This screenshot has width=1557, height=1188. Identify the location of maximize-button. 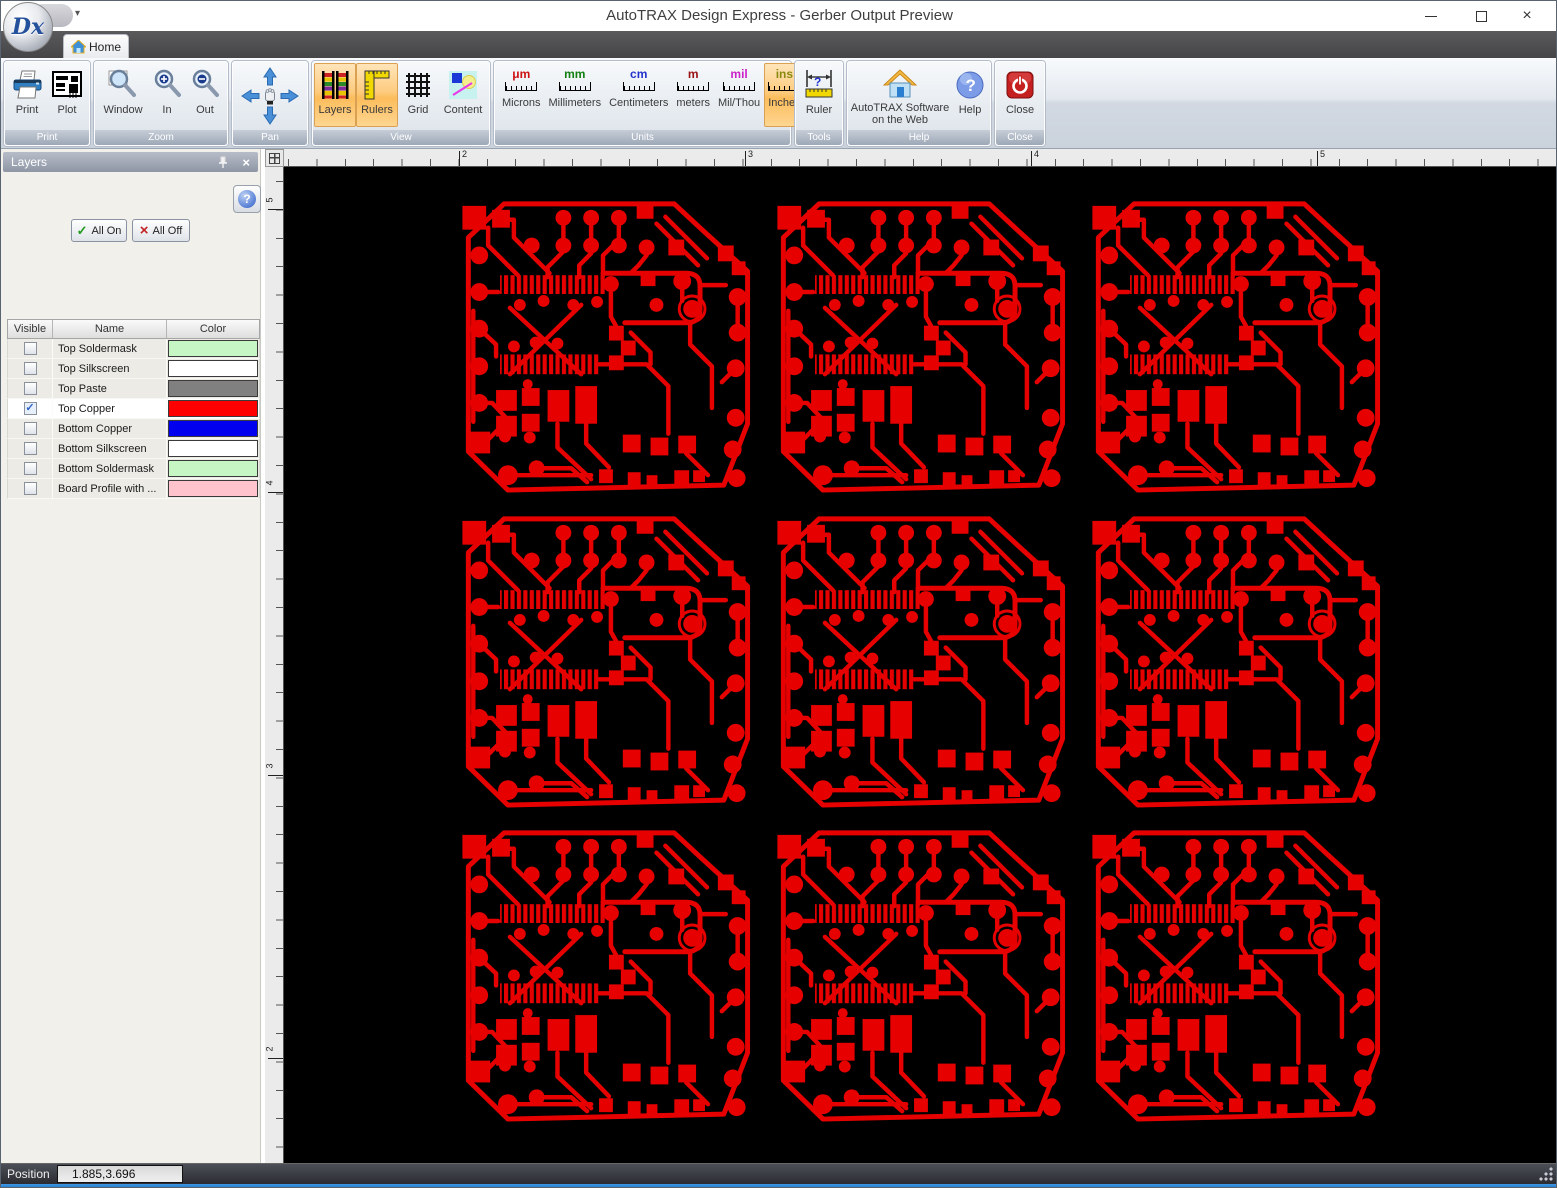
(1481, 16).